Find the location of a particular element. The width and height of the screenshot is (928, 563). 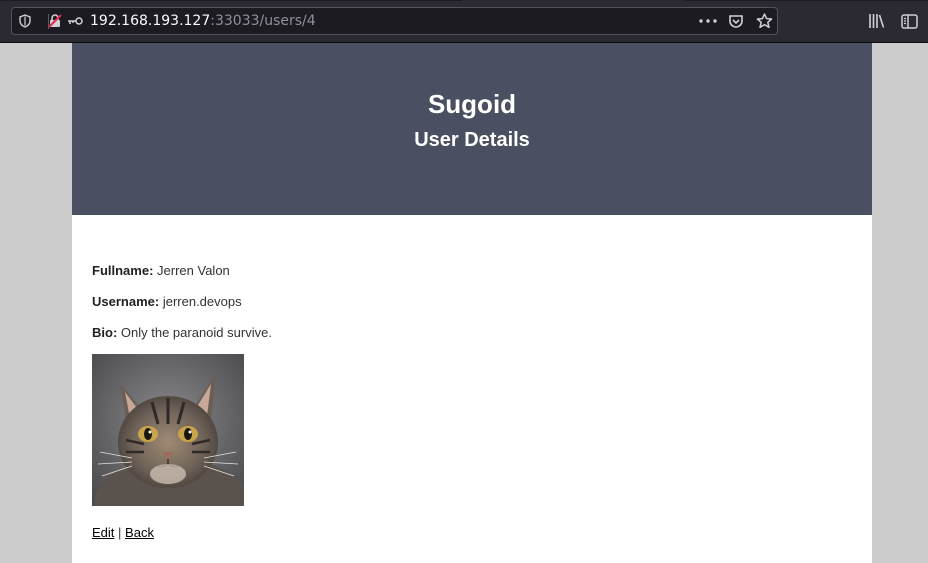

key-icon is located at coordinates (75, 21).